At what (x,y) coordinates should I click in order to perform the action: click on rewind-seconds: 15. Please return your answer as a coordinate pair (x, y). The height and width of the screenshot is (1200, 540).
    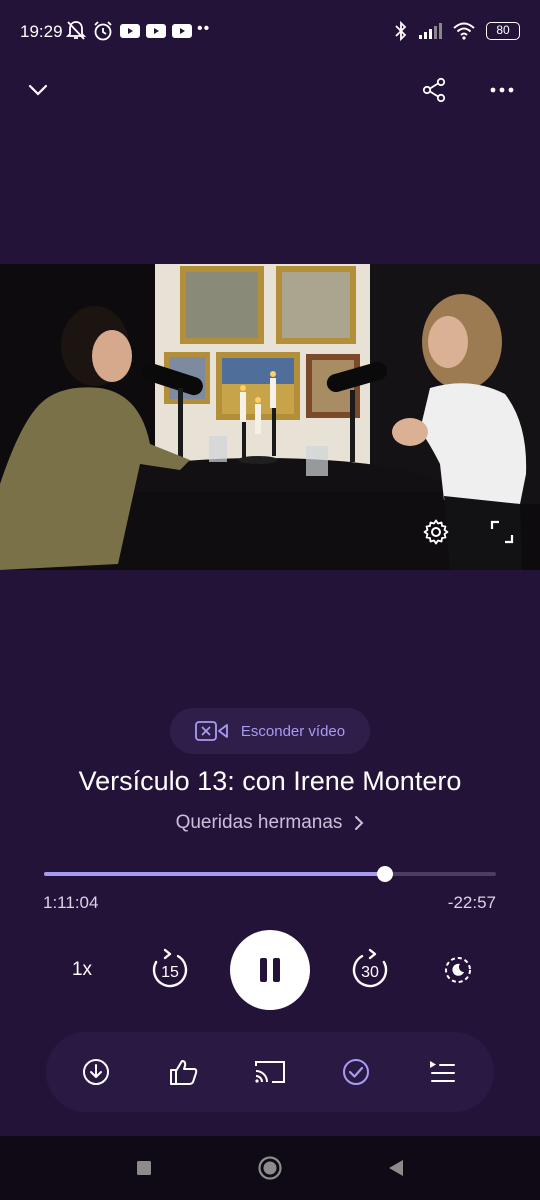
    Looking at the image, I should click on (170, 972).